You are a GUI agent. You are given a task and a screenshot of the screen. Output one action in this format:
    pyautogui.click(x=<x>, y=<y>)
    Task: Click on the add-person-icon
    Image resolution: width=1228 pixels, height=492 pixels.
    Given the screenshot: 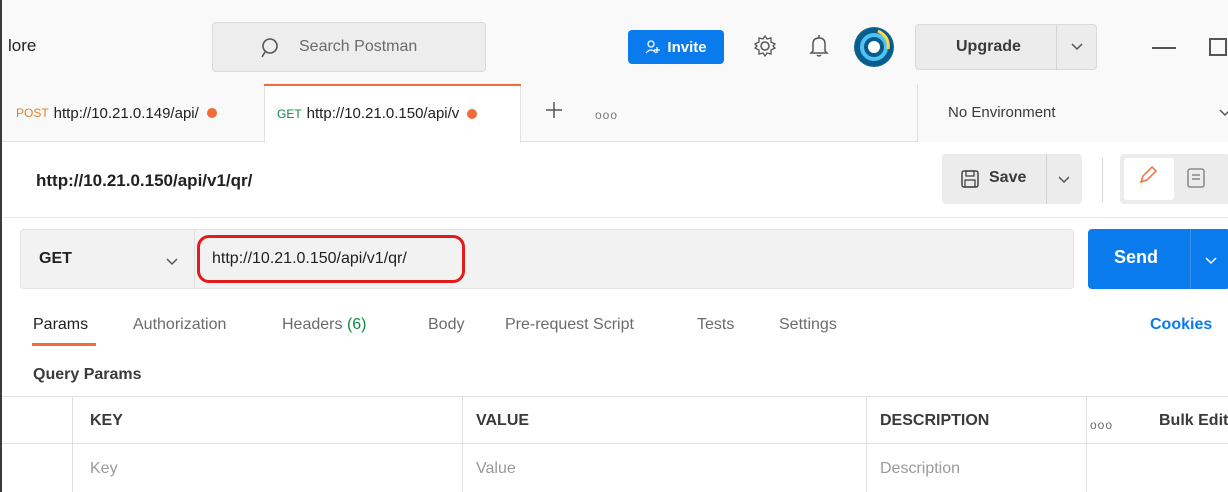 What is the action you would take?
    pyautogui.click(x=653, y=47)
    